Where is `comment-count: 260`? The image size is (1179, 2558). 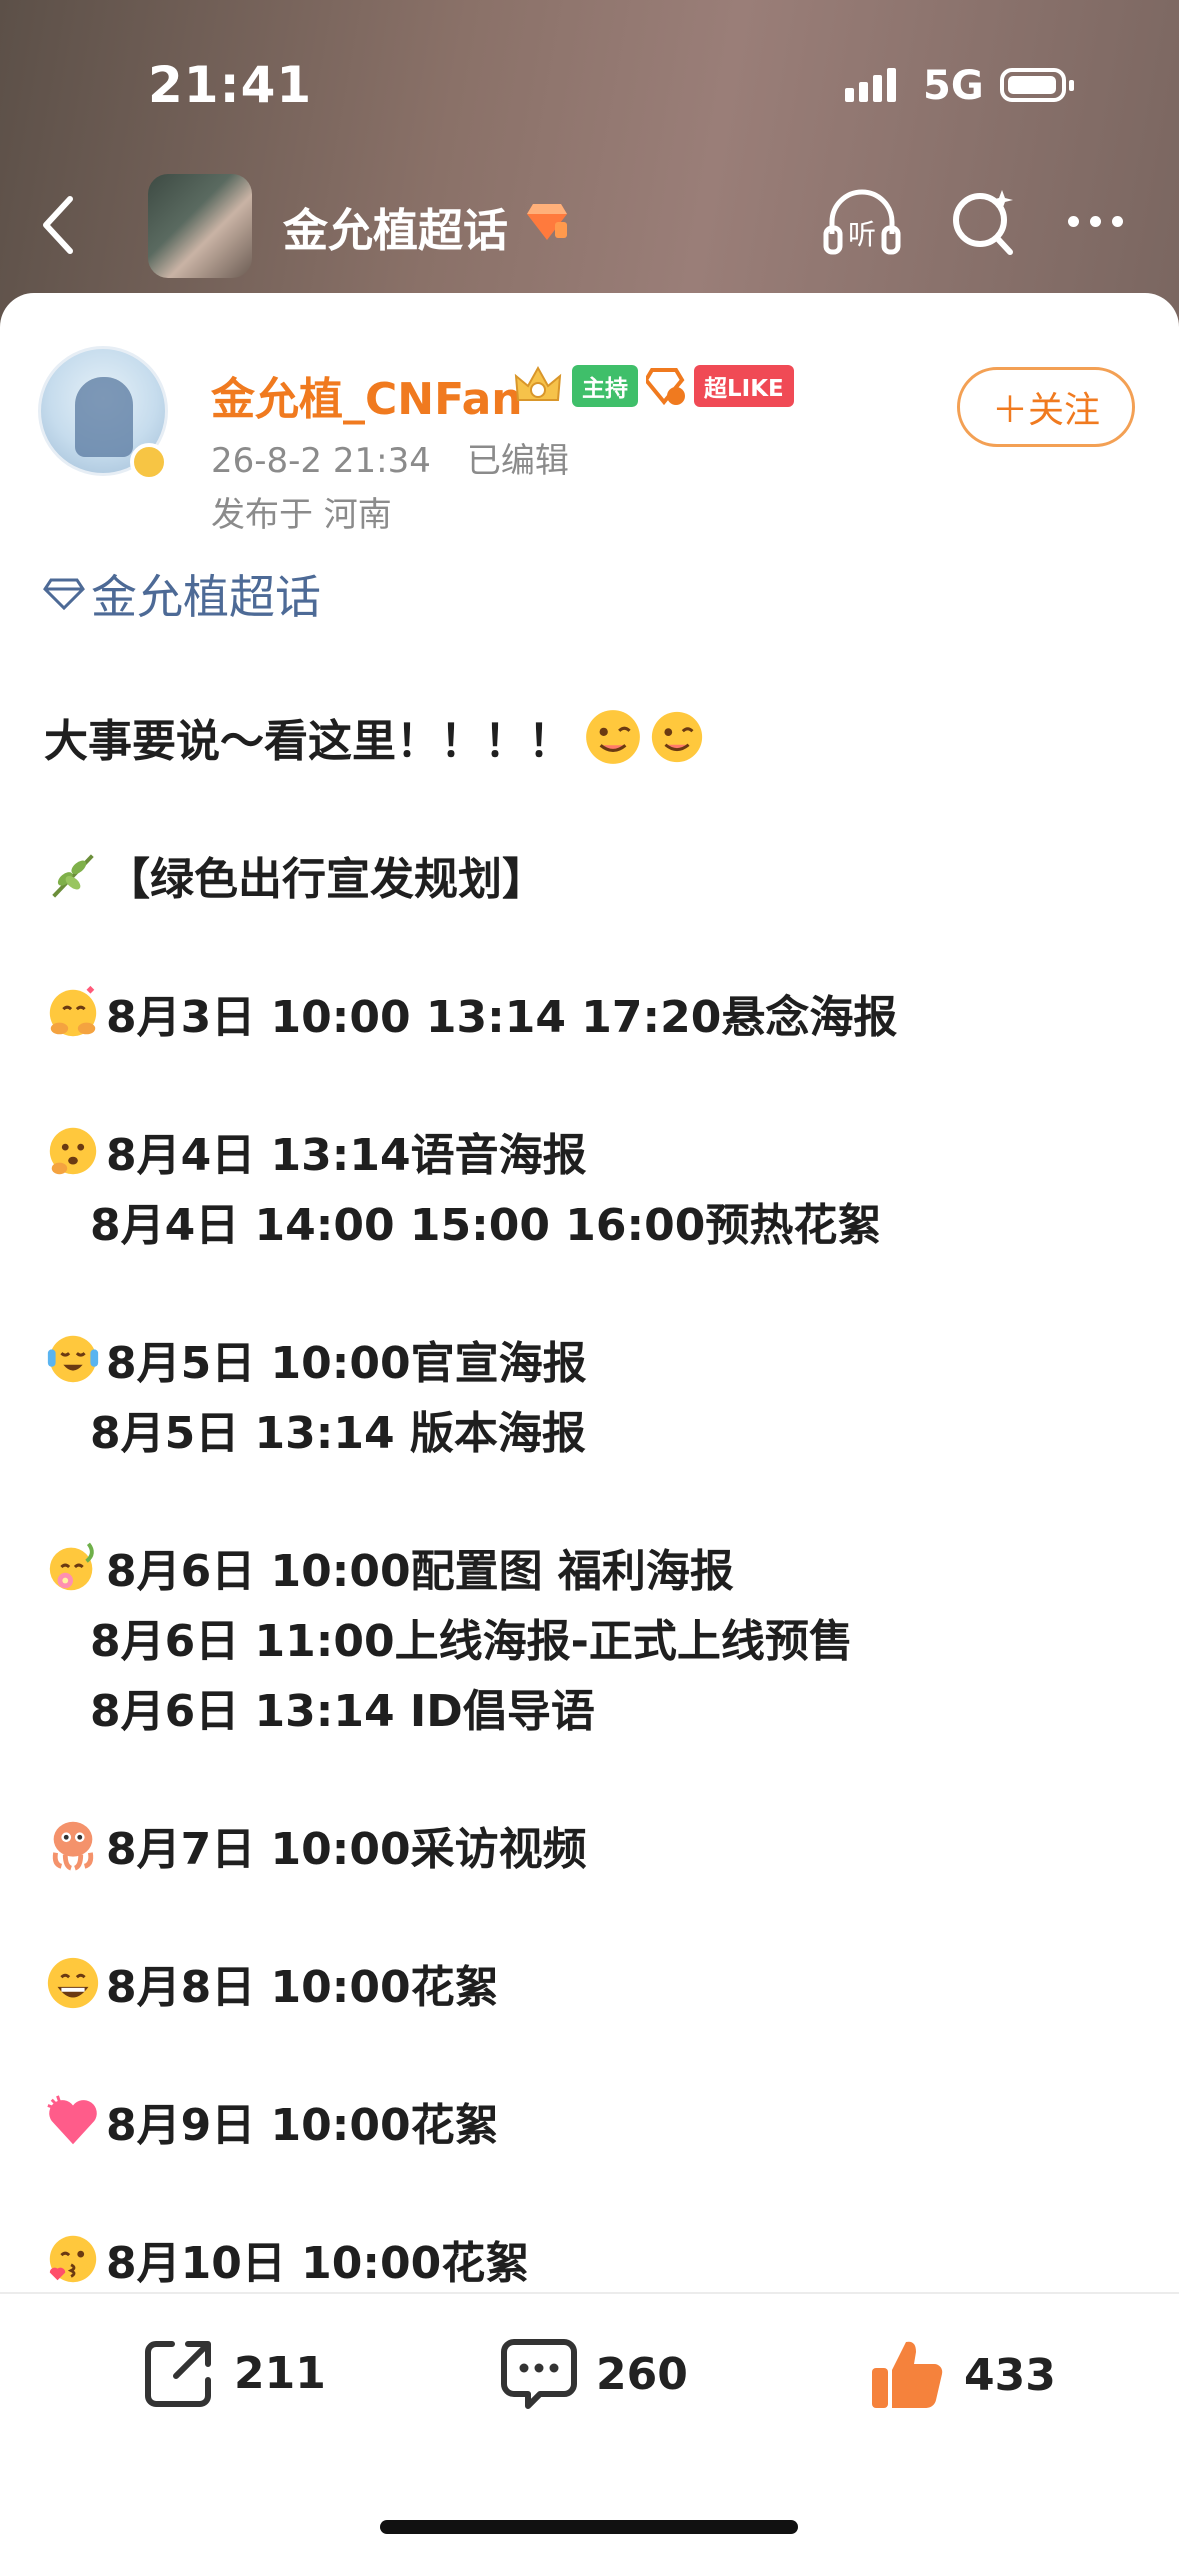 comment-count: 260 is located at coordinates (642, 2374).